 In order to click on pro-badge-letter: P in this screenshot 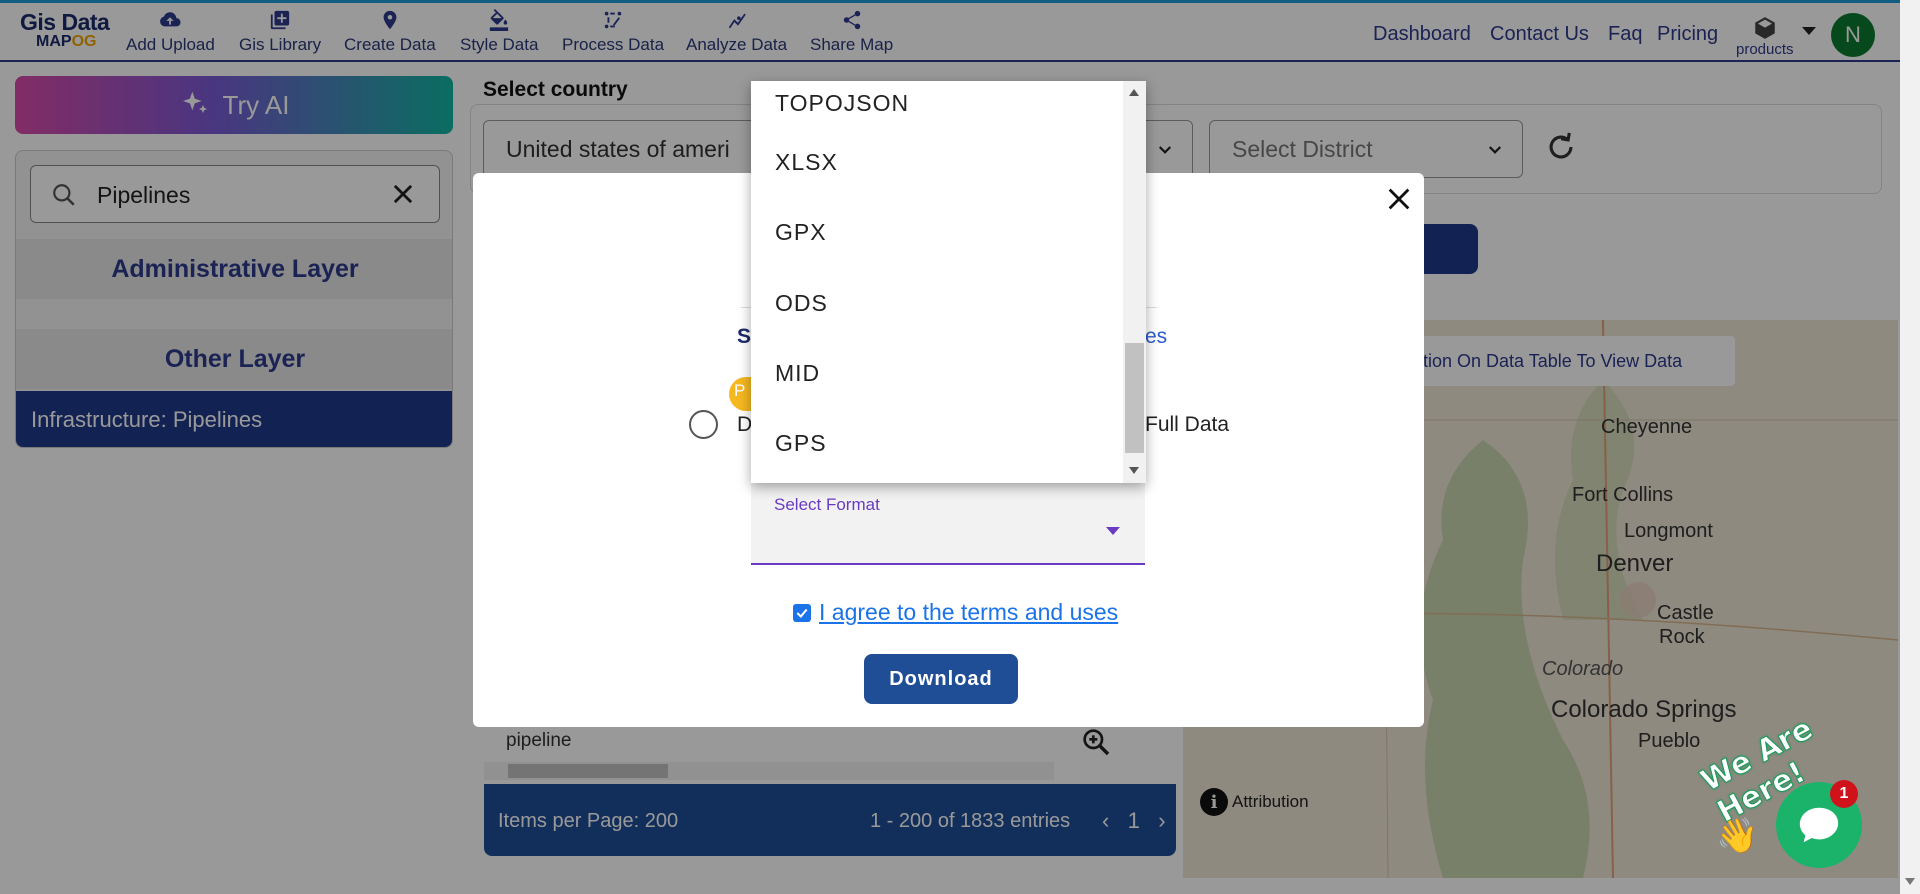, I will do `click(740, 390)`.